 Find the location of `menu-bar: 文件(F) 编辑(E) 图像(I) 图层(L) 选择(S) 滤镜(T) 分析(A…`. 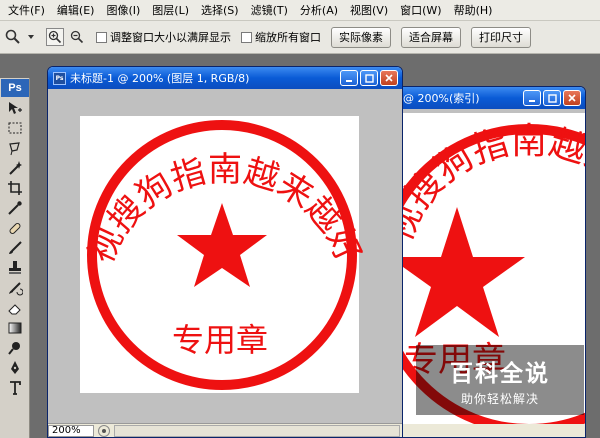

menu-bar: 文件(F) 编辑(E) 图像(I) 图层(L) 选择(S) 滤镜(T) 分析(A… is located at coordinates (300, 10).